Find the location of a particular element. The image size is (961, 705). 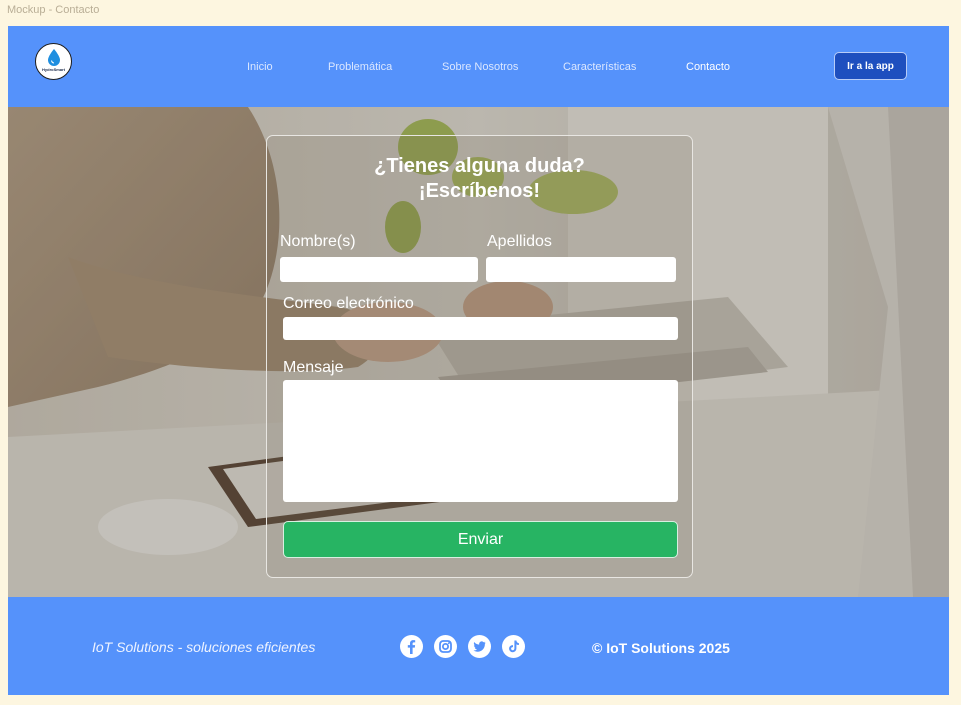

email-input is located at coordinates (480, 328).